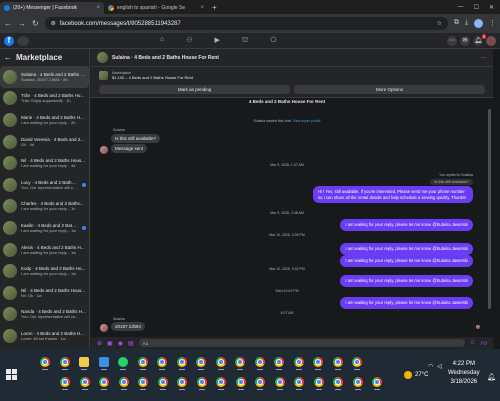 Image resolution: width=500 pixels, height=401 pixels. Describe the element at coordinates (245, 40) in the screenshot. I see `marketplace-icon: ⛫` at that location.